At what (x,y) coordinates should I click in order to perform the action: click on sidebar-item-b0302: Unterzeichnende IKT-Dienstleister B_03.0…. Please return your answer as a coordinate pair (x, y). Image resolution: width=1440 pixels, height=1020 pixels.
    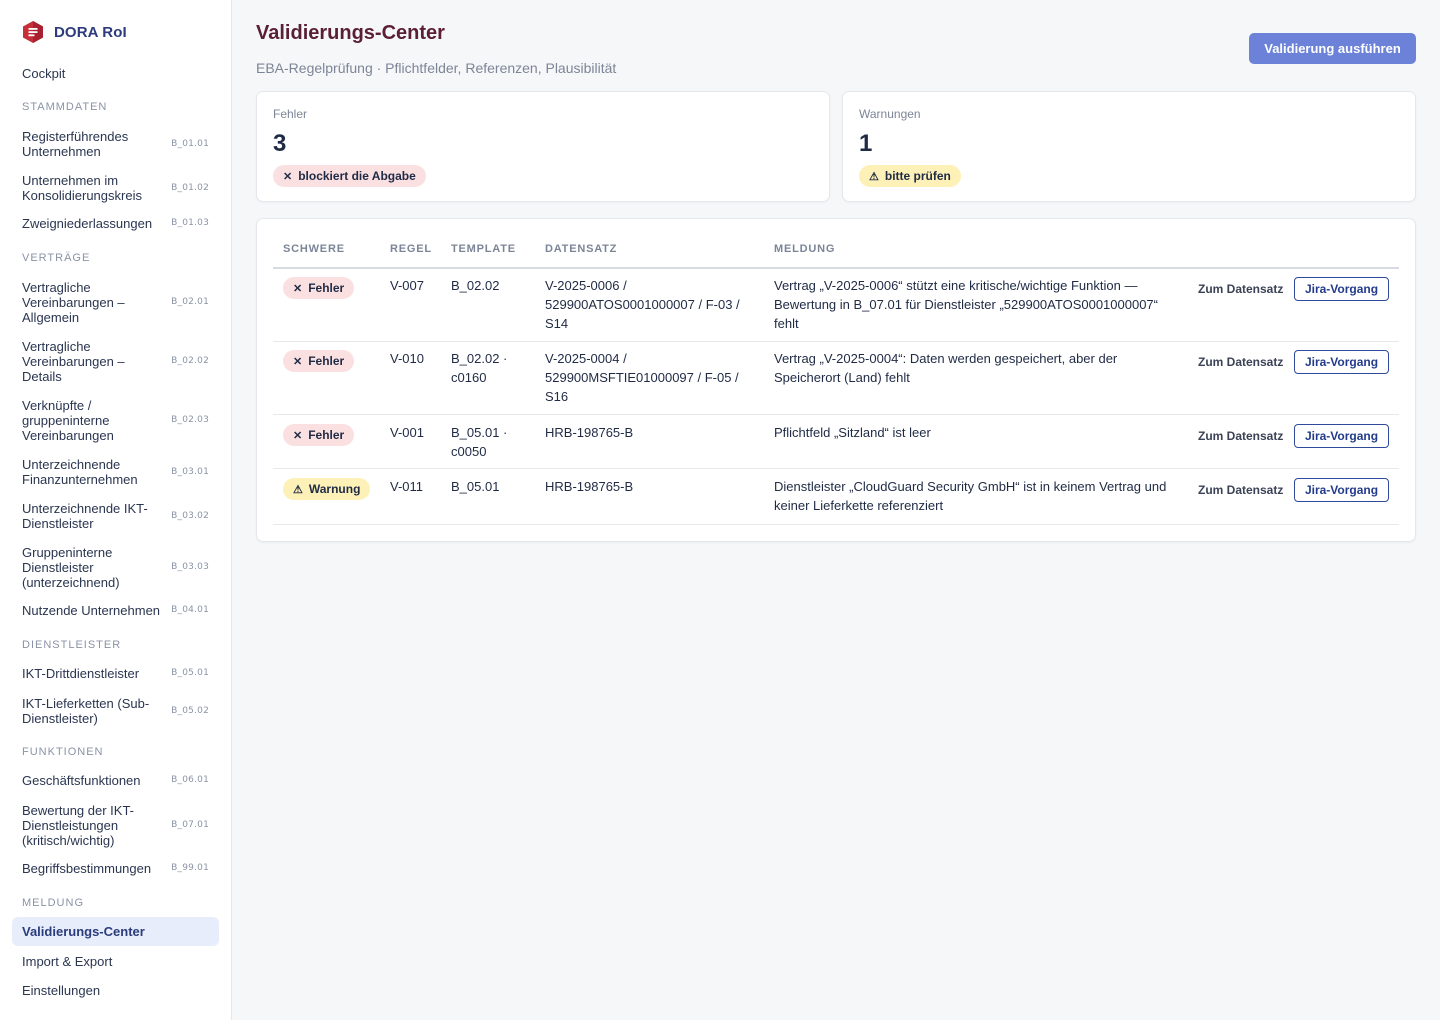
    Looking at the image, I should click on (115, 516).